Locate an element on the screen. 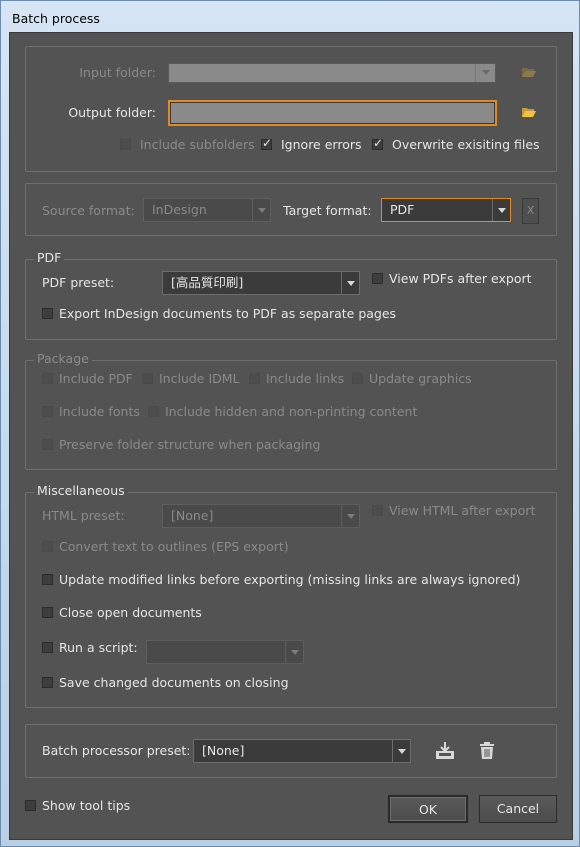 This screenshot has width=580, height=847. pdf-legend: PDF is located at coordinates (49, 257).